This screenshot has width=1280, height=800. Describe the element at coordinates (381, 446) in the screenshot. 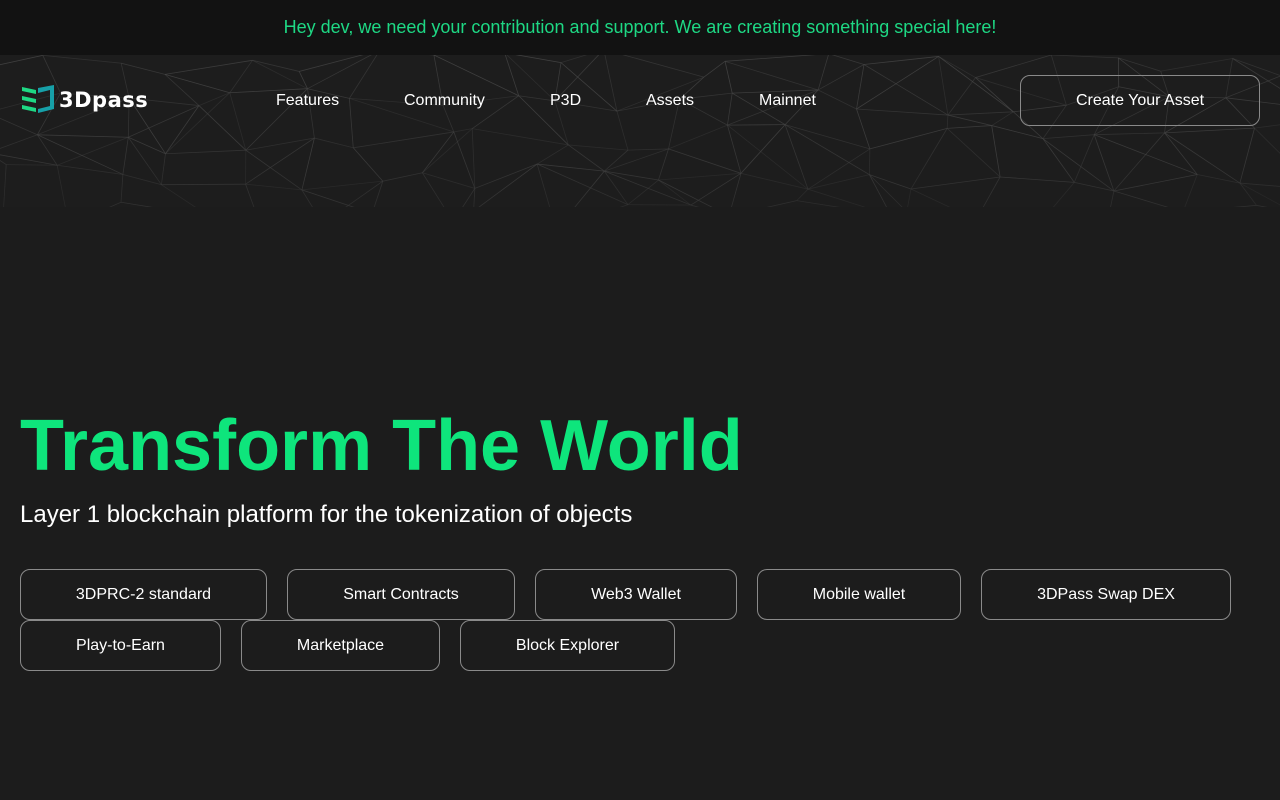

I see `hero-title: Transform The World` at that location.